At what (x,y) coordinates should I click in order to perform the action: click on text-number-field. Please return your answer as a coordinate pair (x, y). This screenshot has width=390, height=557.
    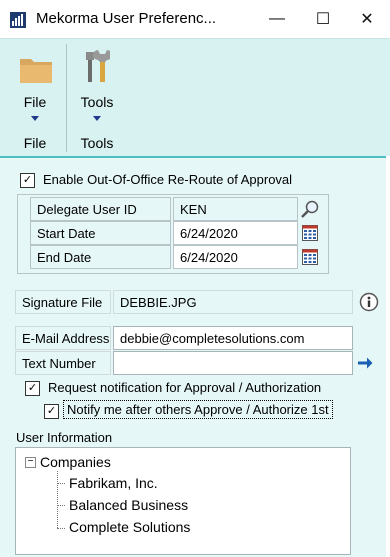
    Looking at the image, I should click on (233, 363).